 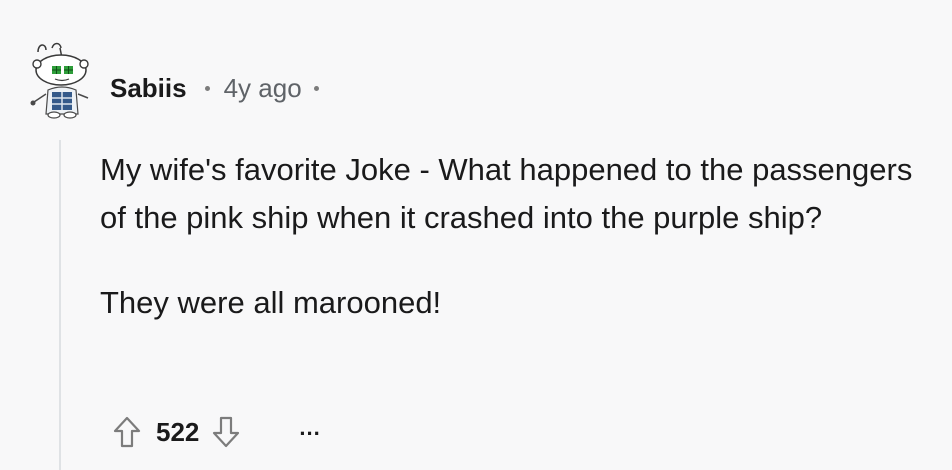 I want to click on thread-line, so click(x=60, y=305).